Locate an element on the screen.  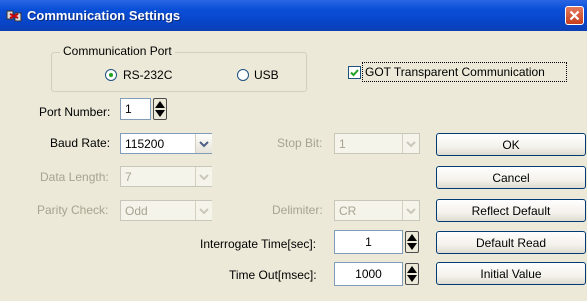
interrogate-time-spinner is located at coordinates (412, 242).